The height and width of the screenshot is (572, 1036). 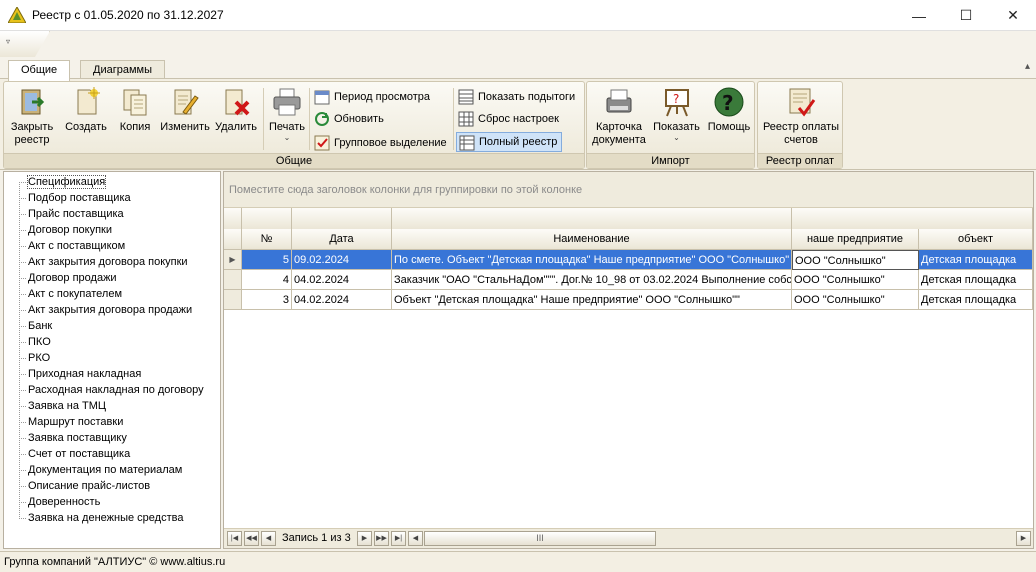 What do you see at coordinates (267, 239) in the screenshot?
I see `column-header-num: №` at bounding box center [267, 239].